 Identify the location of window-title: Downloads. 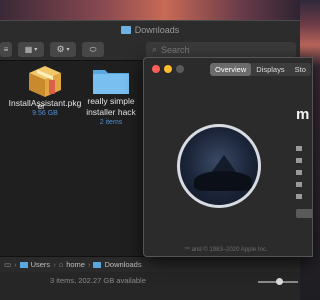
(157, 30).